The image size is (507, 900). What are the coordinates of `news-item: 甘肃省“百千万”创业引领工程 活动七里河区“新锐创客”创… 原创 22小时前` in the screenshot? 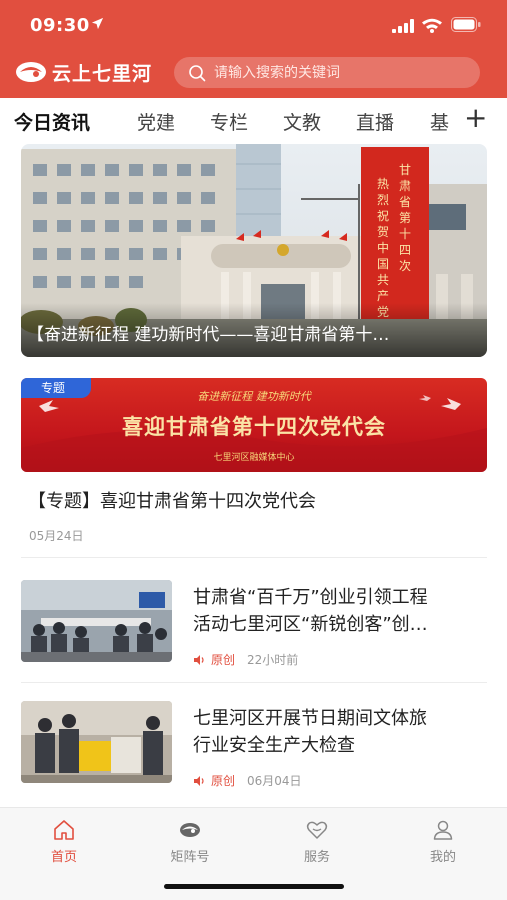 It's located at (254, 623).